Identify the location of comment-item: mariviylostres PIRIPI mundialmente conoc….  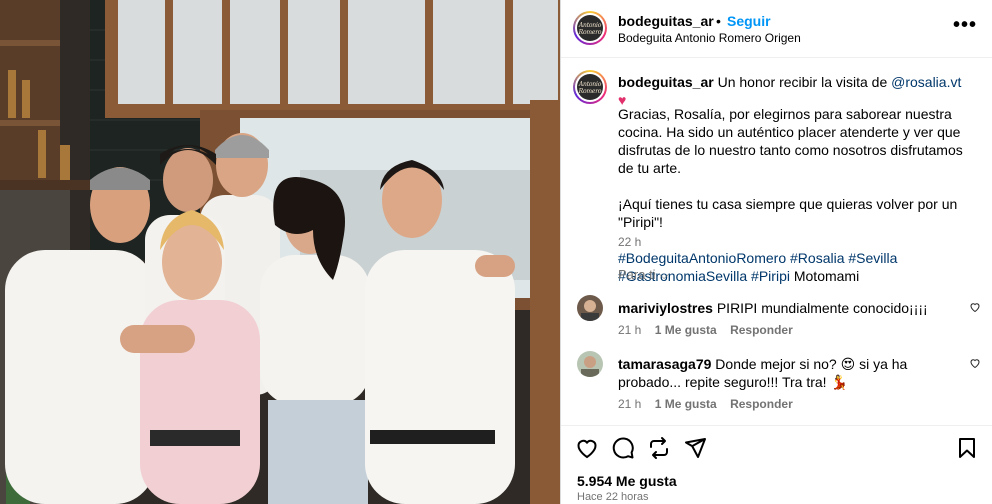
(776, 325).